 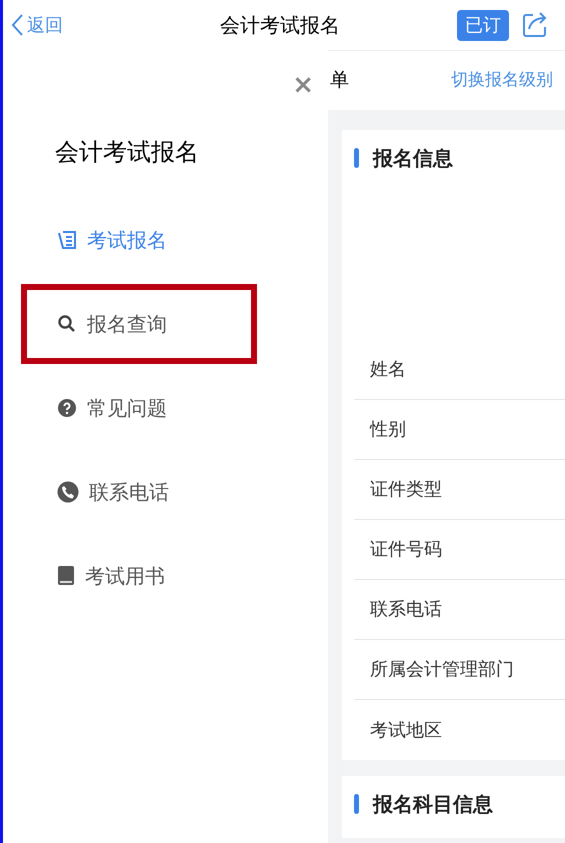 I want to click on header-text: 单, so click(x=339, y=81).